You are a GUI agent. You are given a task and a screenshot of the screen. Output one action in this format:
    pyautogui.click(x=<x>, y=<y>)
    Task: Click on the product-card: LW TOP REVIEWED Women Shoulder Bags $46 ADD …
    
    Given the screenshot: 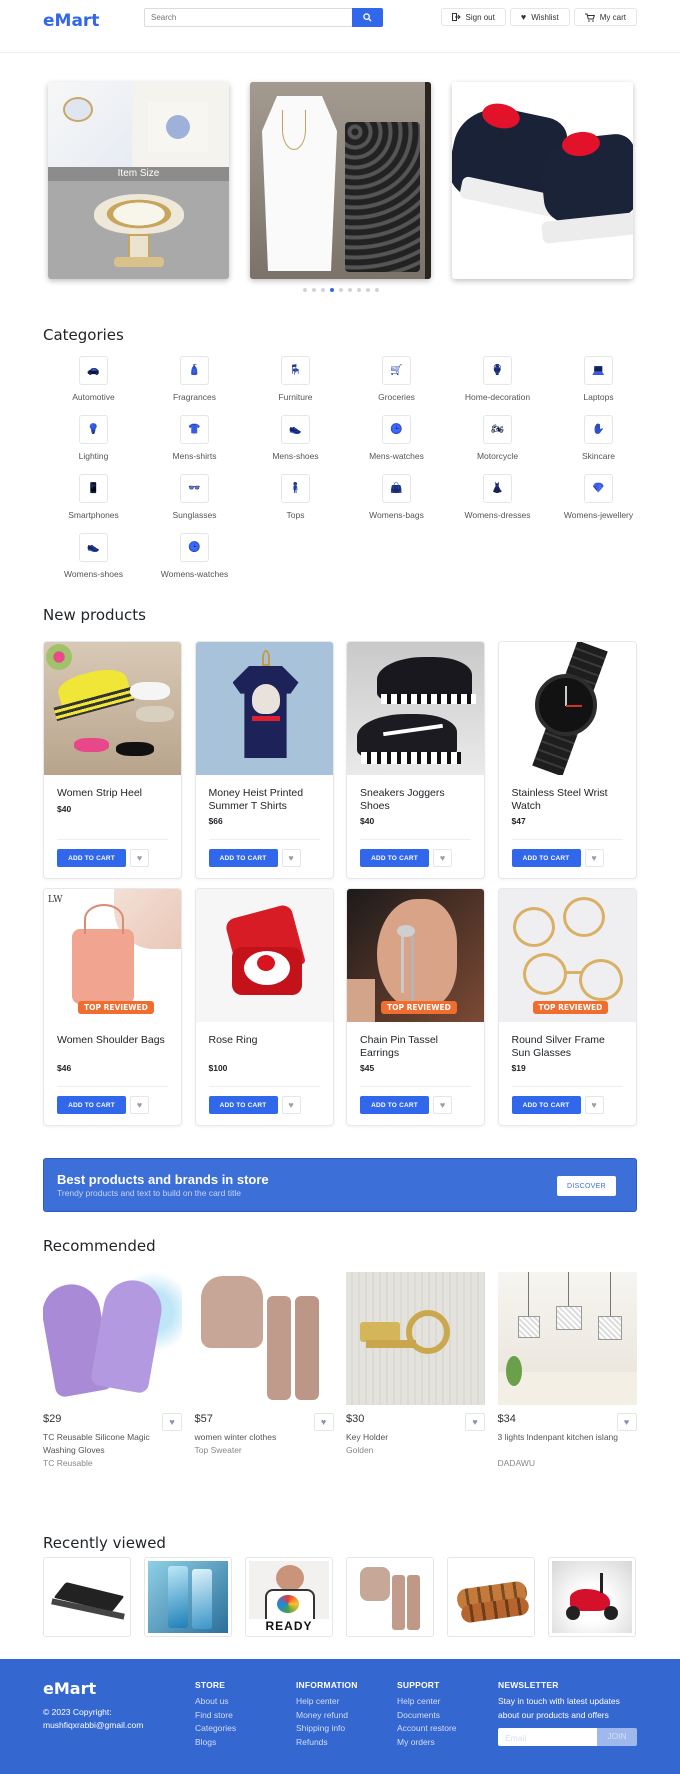 What is the action you would take?
    pyautogui.click(x=112, y=1007)
    